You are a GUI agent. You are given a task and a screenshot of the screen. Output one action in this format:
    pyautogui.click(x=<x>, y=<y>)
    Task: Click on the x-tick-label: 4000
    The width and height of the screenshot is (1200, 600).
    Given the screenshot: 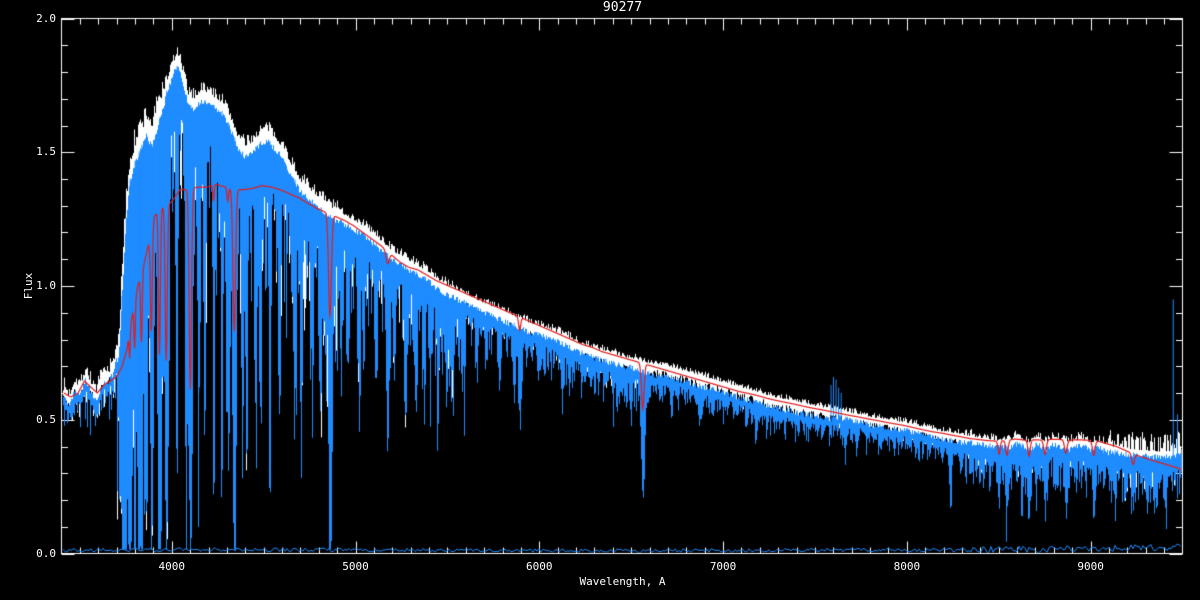 What is the action you would take?
    pyautogui.click(x=172, y=566)
    